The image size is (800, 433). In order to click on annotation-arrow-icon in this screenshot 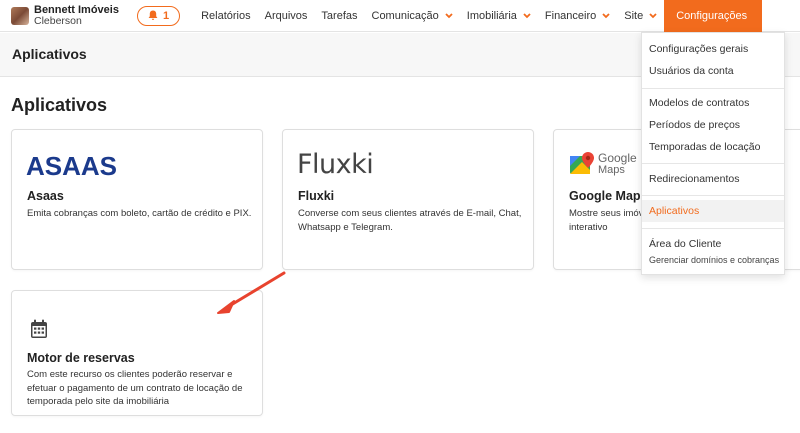, I will do `click(251, 292)`.